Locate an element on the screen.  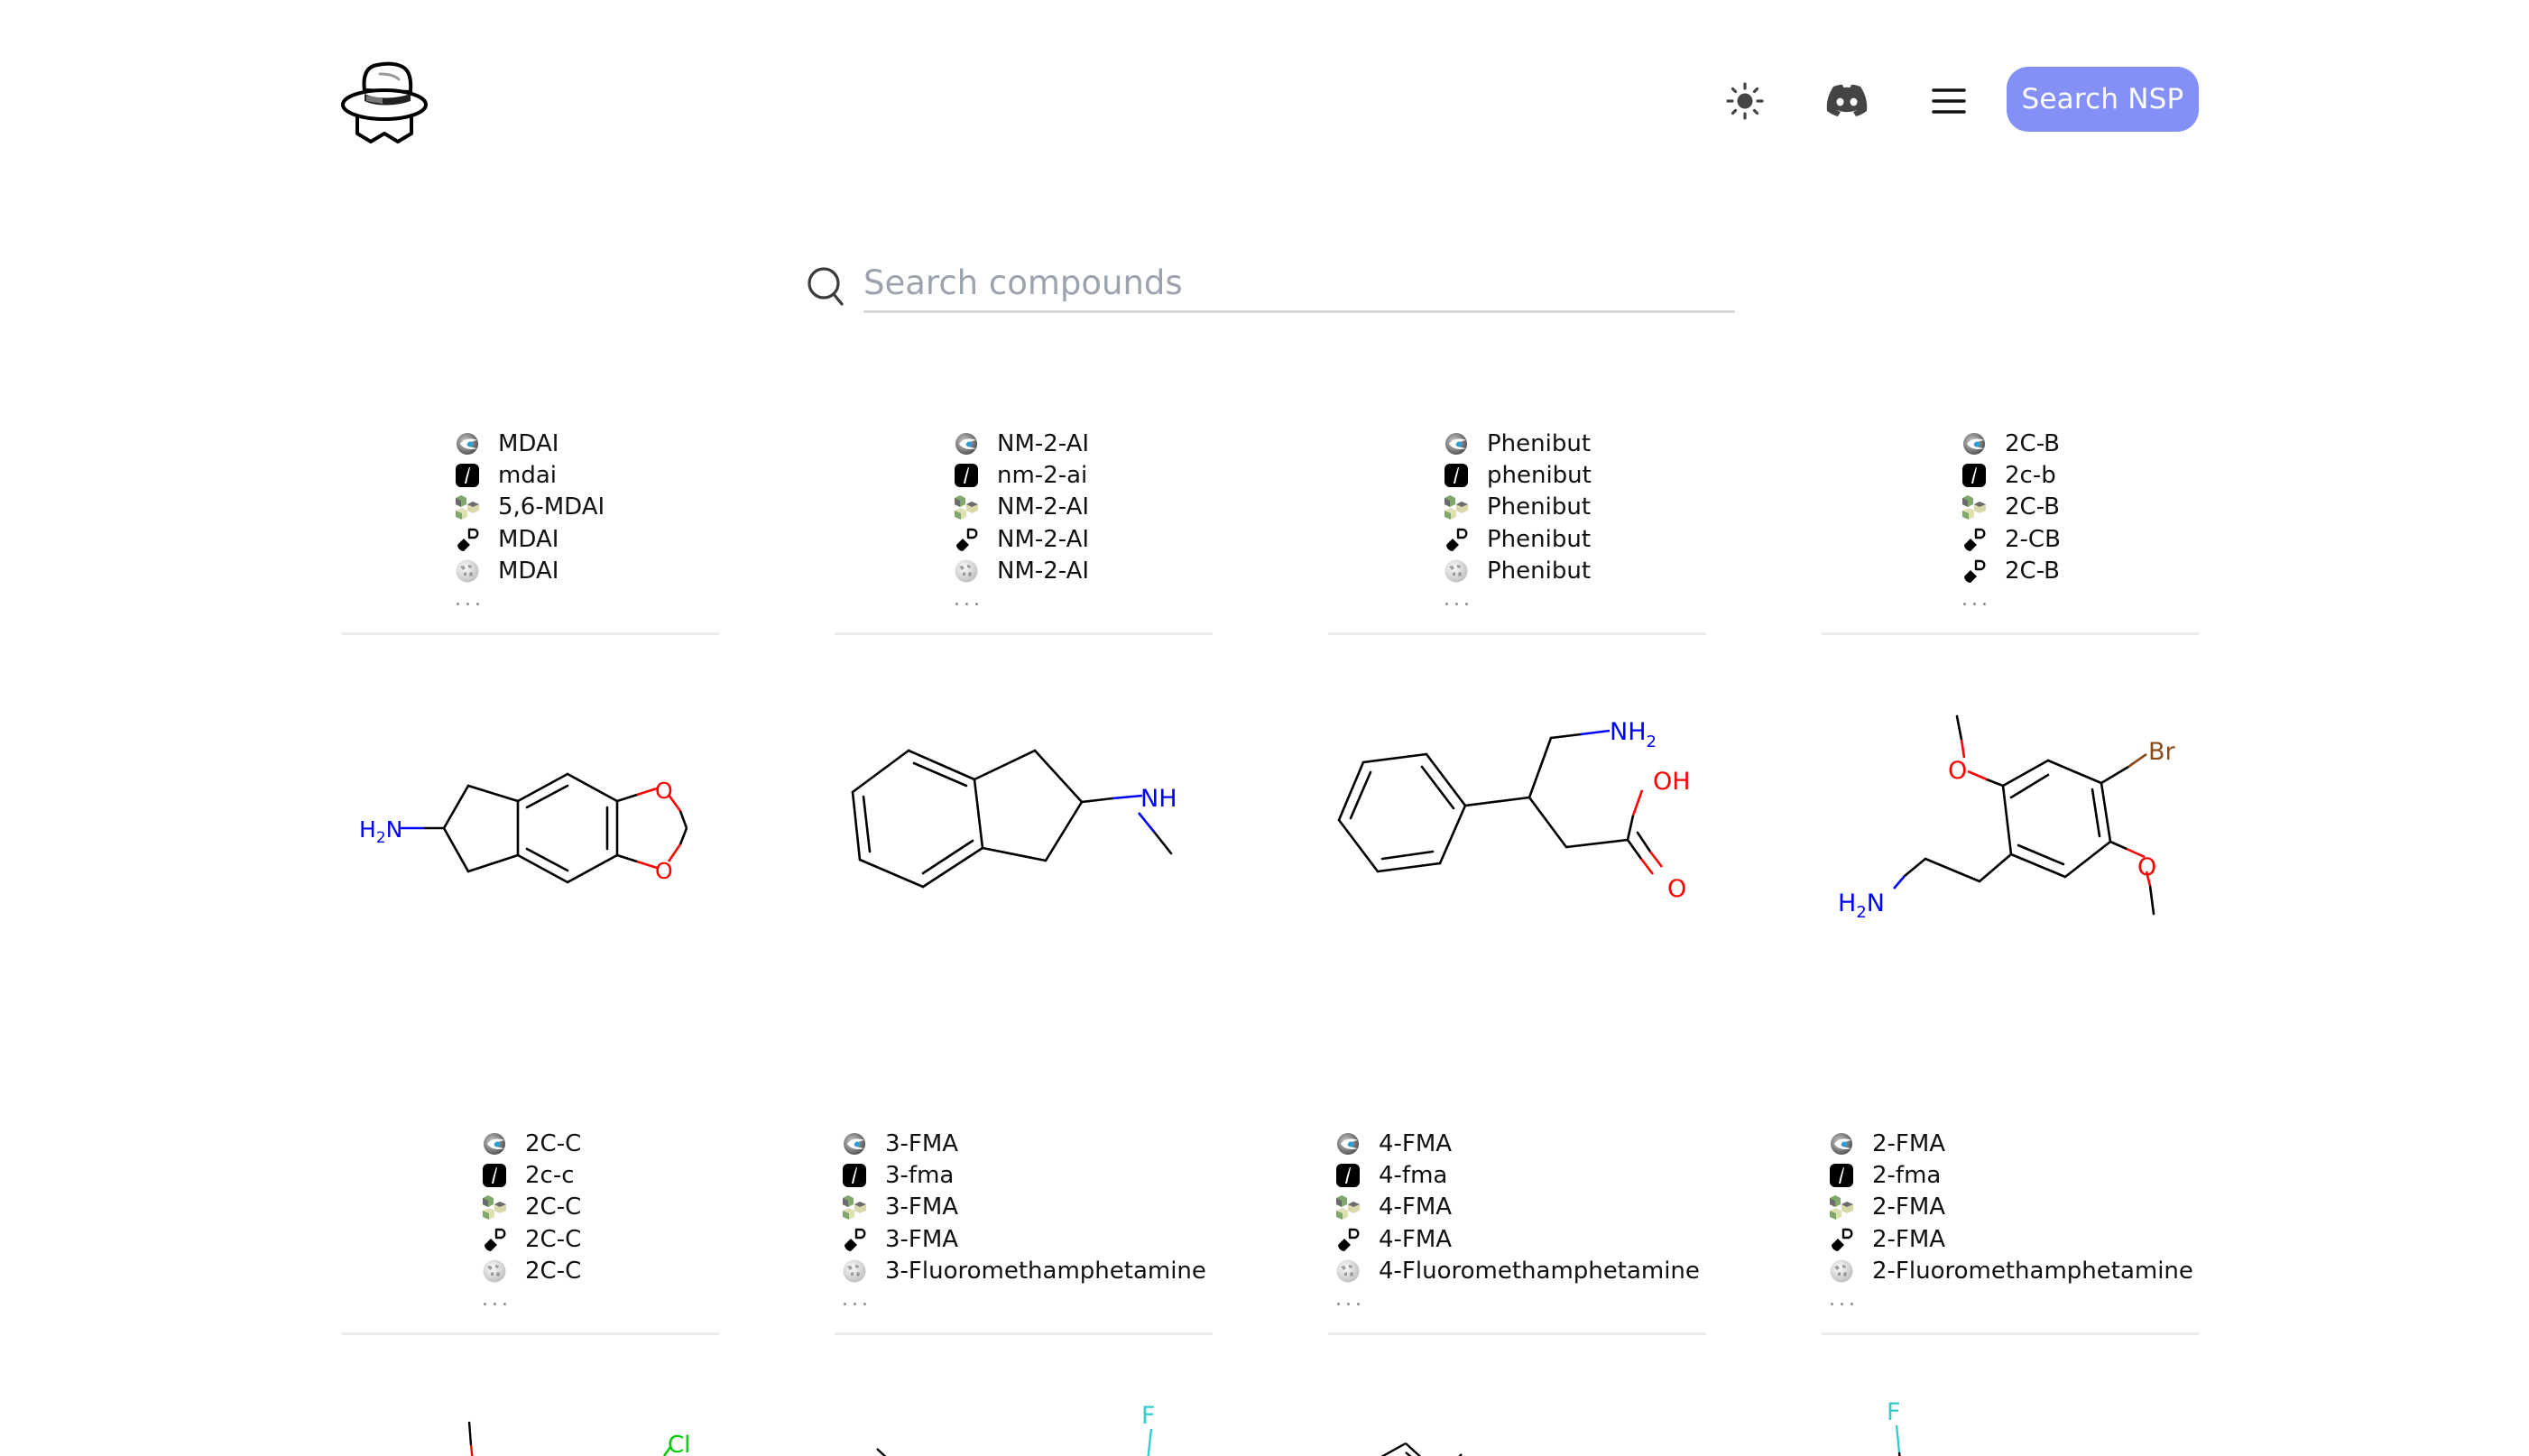
structure-2c-b: Br O O H2N is located at coordinates (2016, 839).